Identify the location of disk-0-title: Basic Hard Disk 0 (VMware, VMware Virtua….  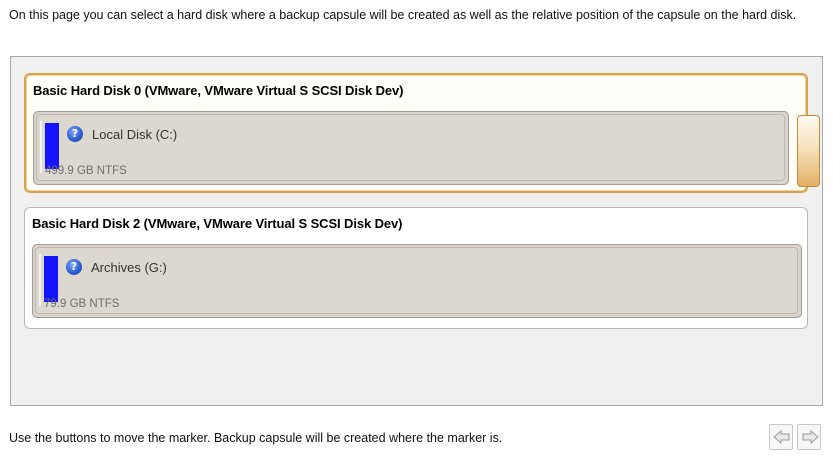
(218, 90).